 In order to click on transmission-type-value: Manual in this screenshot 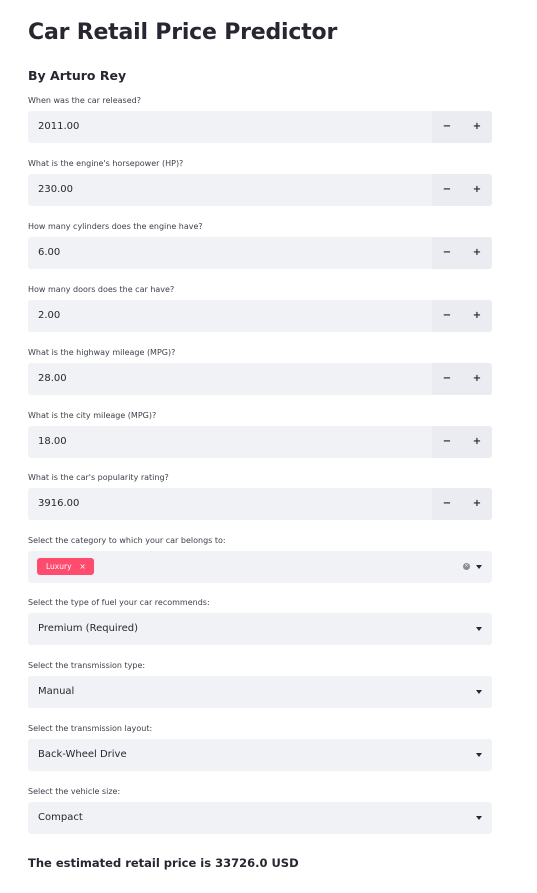, I will do `click(56, 691)`.